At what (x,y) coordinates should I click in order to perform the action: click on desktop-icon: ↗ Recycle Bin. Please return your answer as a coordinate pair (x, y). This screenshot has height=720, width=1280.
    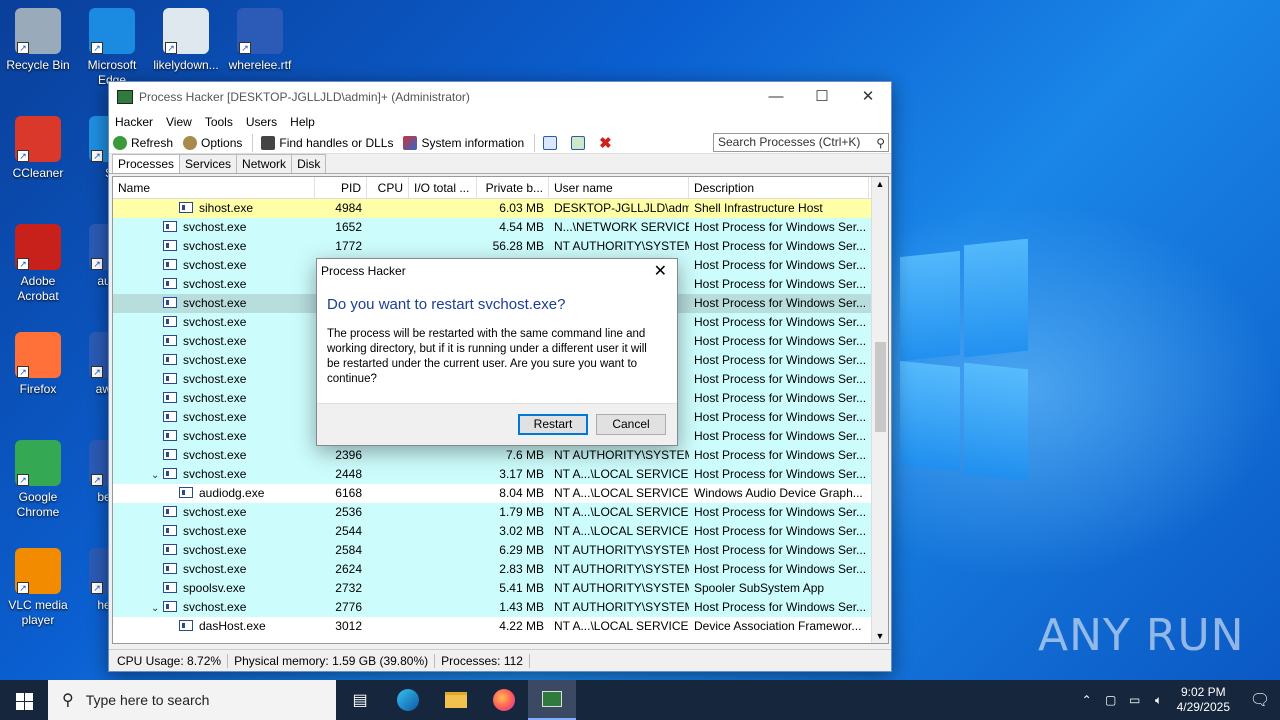
    Looking at the image, I should click on (38, 40).